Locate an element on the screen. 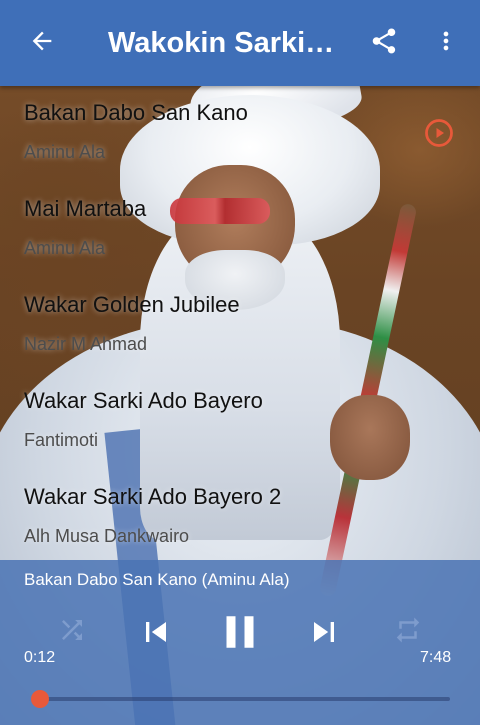  back-button is located at coordinates (42, 43).